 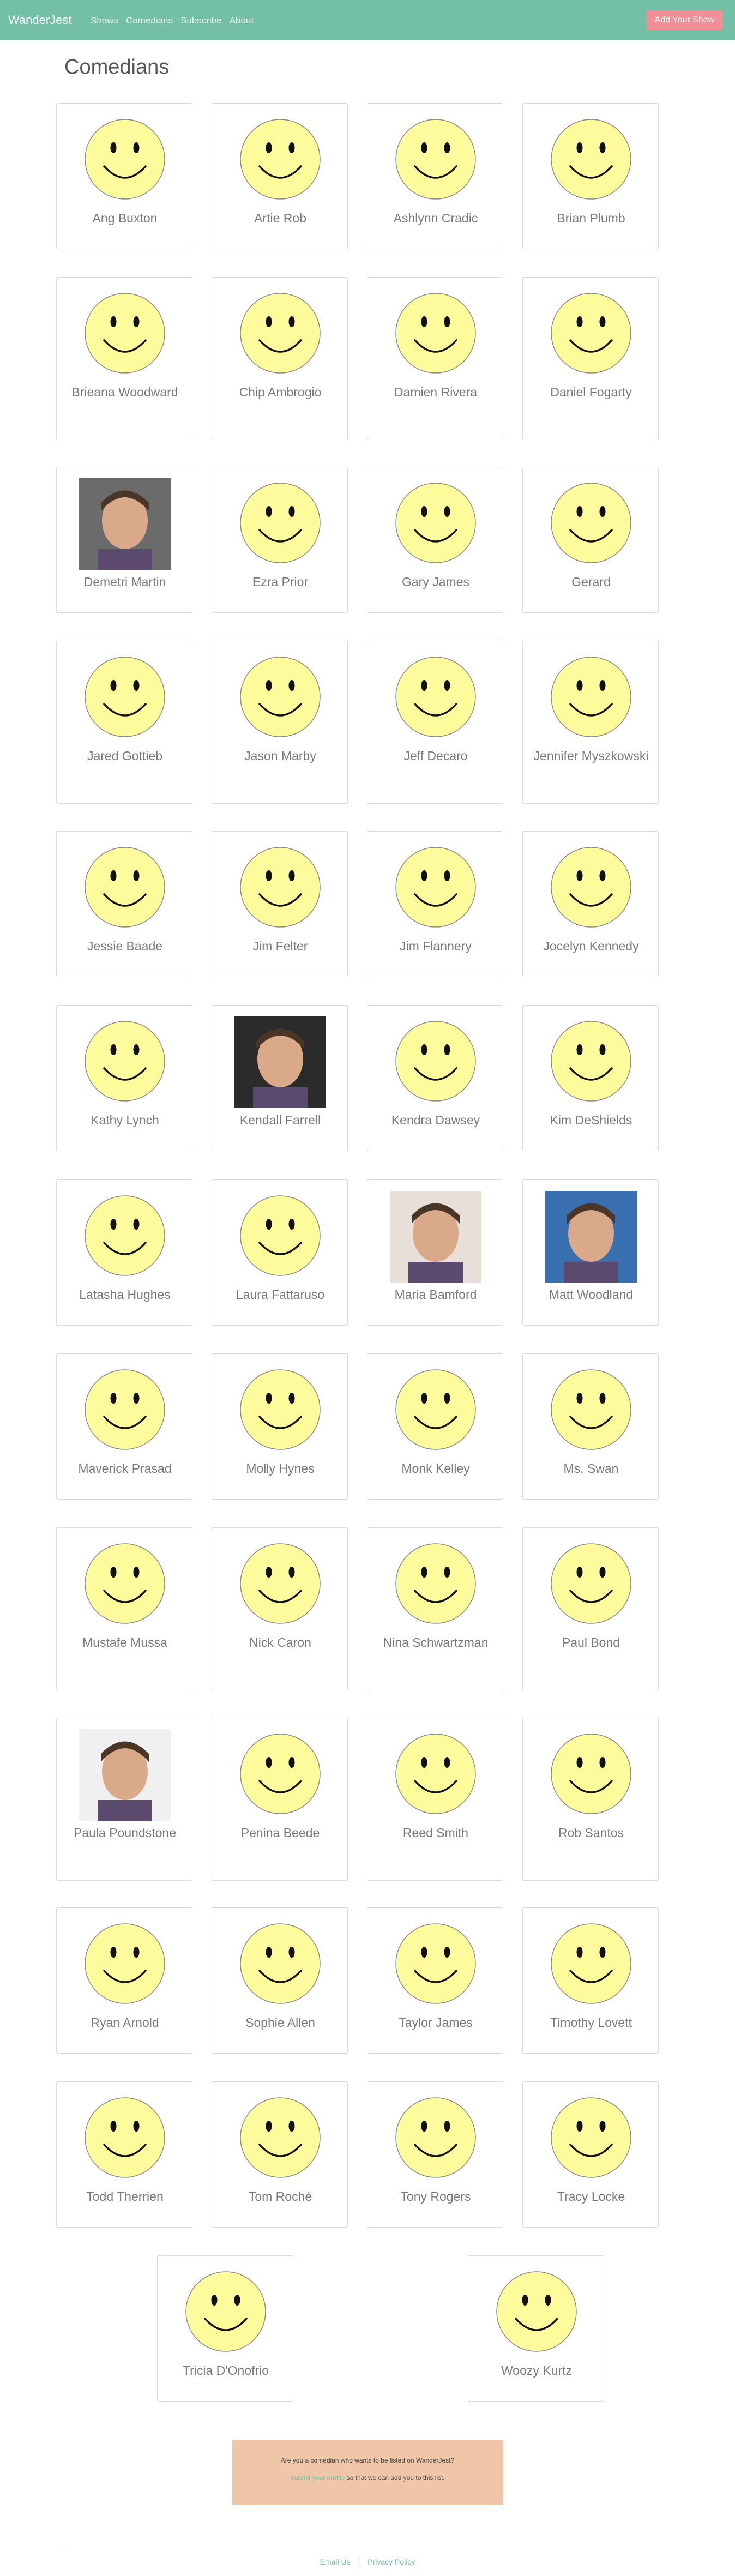 I want to click on comedian-name: Kendall Farrell, so click(x=280, y=1120).